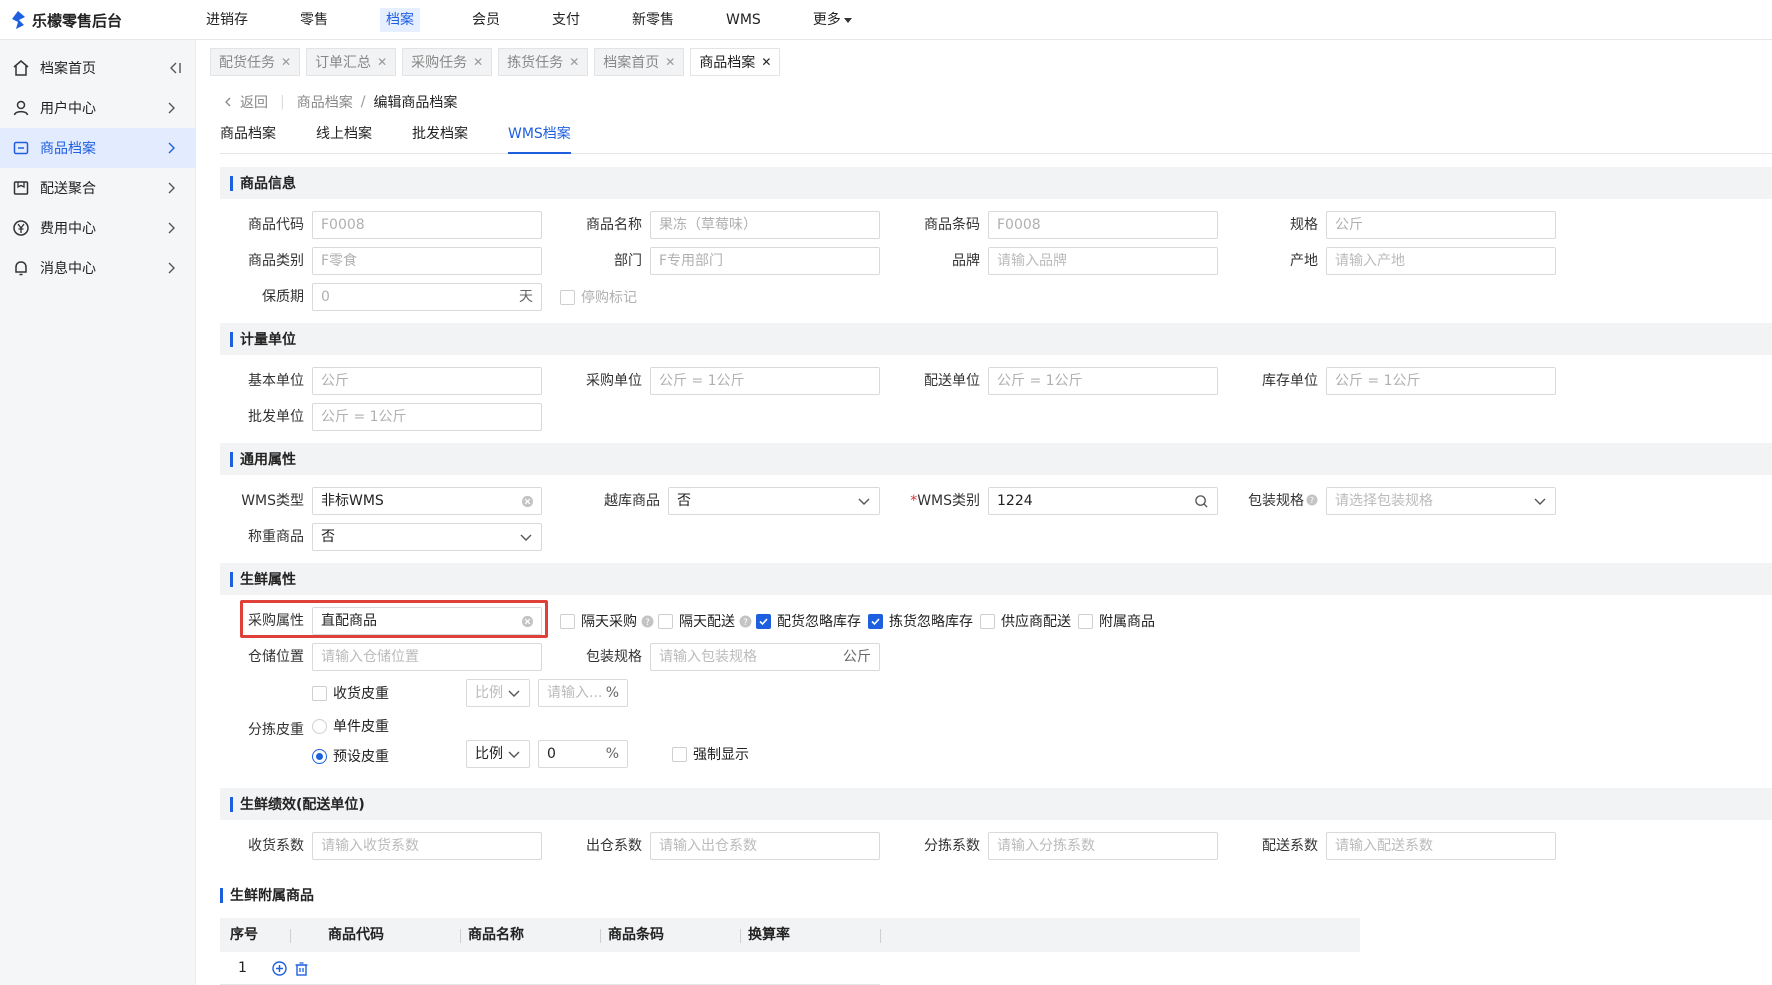 Image resolution: width=1772 pixels, height=985 pixels. Describe the element at coordinates (427, 621) in the screenshot. I see `purchase-attr-select: 直配商品` at that location.